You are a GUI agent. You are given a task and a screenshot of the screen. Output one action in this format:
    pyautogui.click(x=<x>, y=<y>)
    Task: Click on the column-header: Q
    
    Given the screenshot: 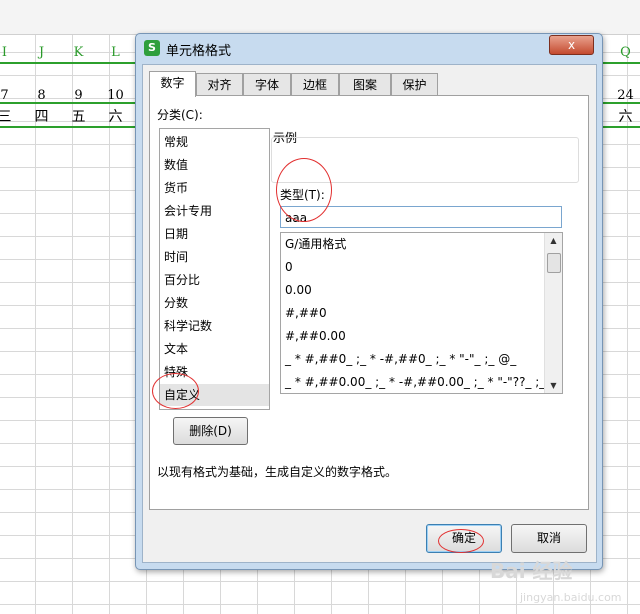 What is the action you would take?
    pyautogui.click(x=623, y=53)
    